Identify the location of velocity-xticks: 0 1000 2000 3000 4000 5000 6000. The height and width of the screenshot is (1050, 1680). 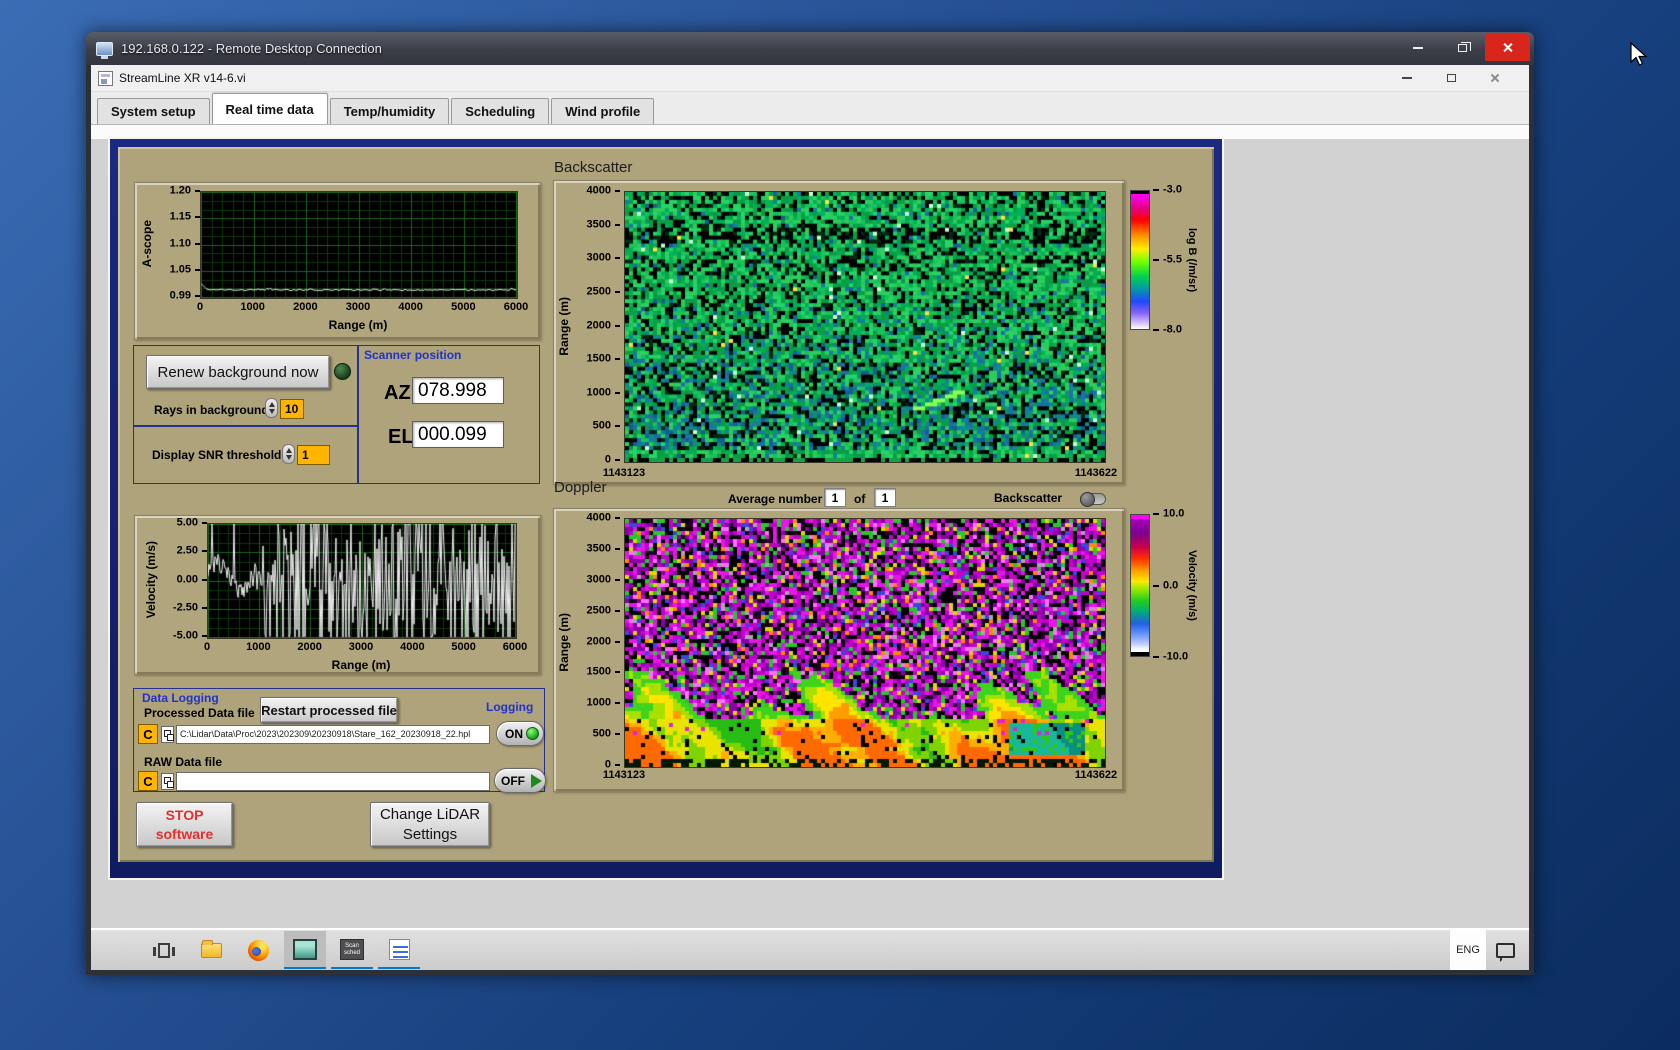
(365, 647).